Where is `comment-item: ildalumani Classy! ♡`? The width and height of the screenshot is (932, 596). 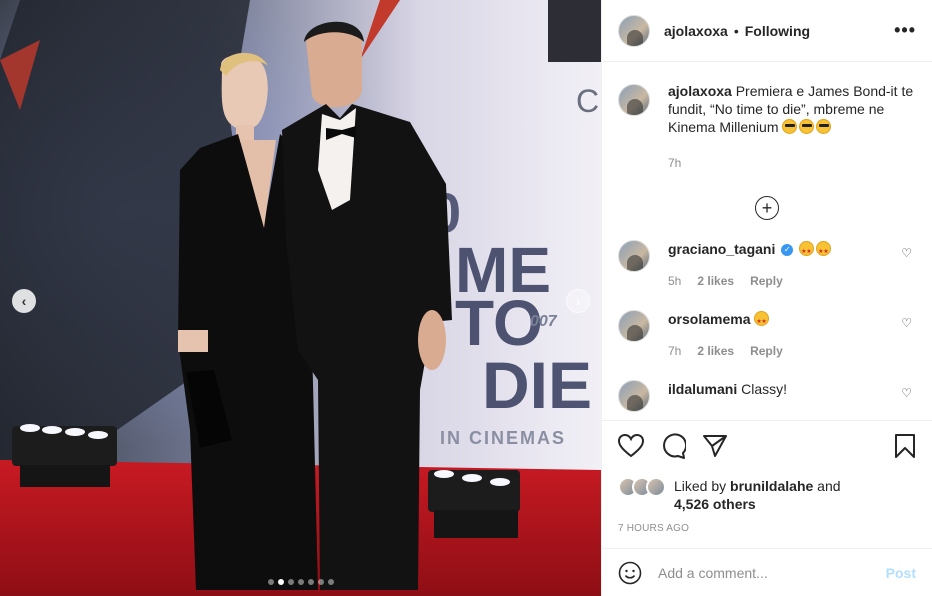 comment-item: ildalumani Classy! ♡ is located at coordinates (767, 396).